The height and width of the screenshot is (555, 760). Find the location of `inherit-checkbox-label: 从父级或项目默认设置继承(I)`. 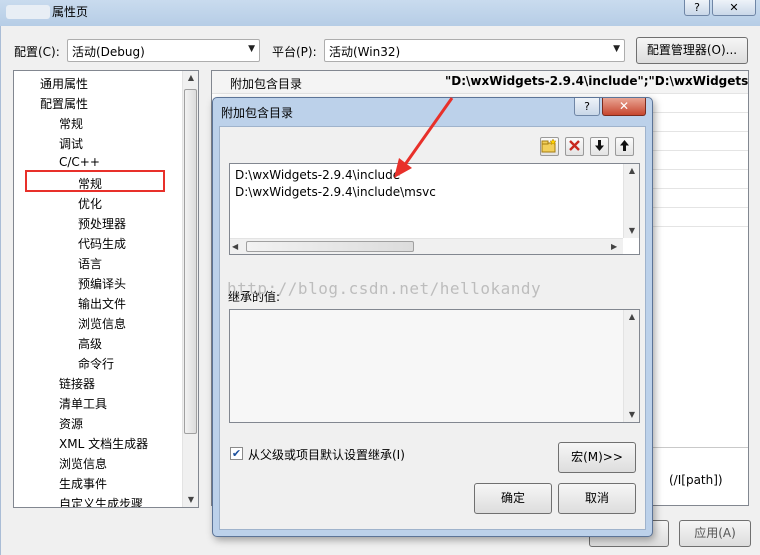

inherit-checkbox-label: 从父级或项目默认设置继承(I) is located at coordinates (326, 455).